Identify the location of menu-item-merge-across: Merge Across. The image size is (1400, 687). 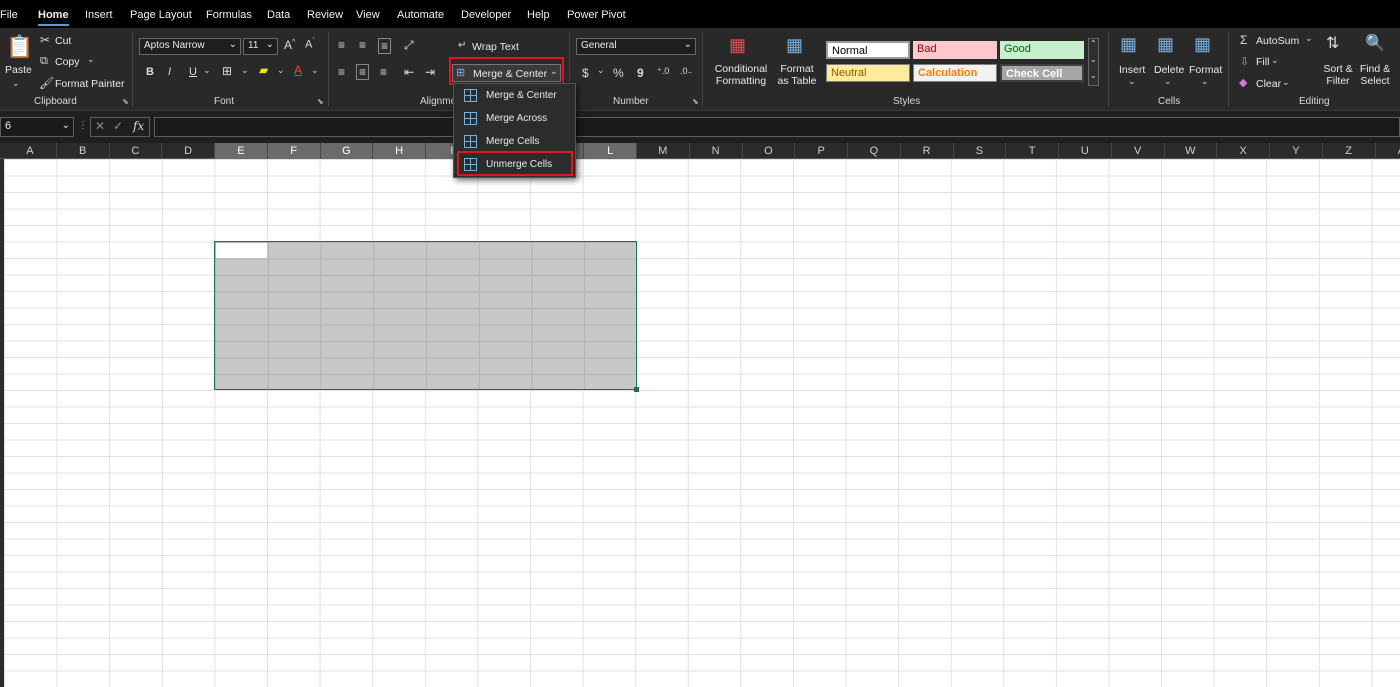
(515, 119).